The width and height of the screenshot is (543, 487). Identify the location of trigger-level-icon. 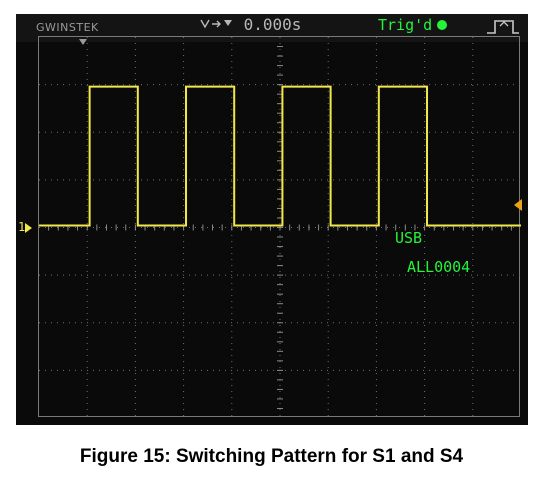
(518, 205).